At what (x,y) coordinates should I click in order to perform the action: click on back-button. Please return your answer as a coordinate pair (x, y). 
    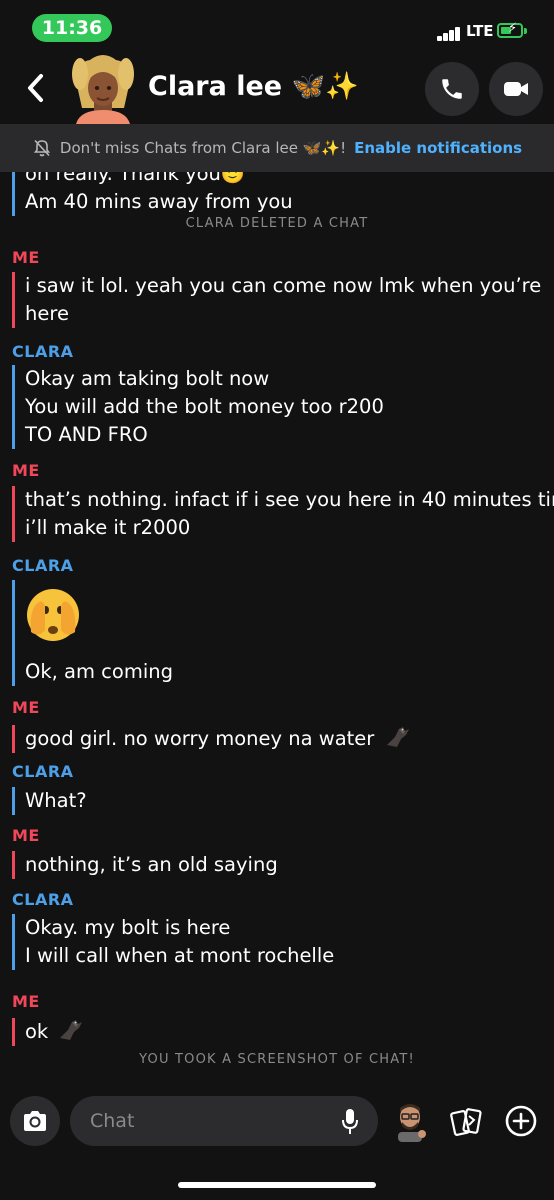
    Looking at the image, I should click on (36, 88).